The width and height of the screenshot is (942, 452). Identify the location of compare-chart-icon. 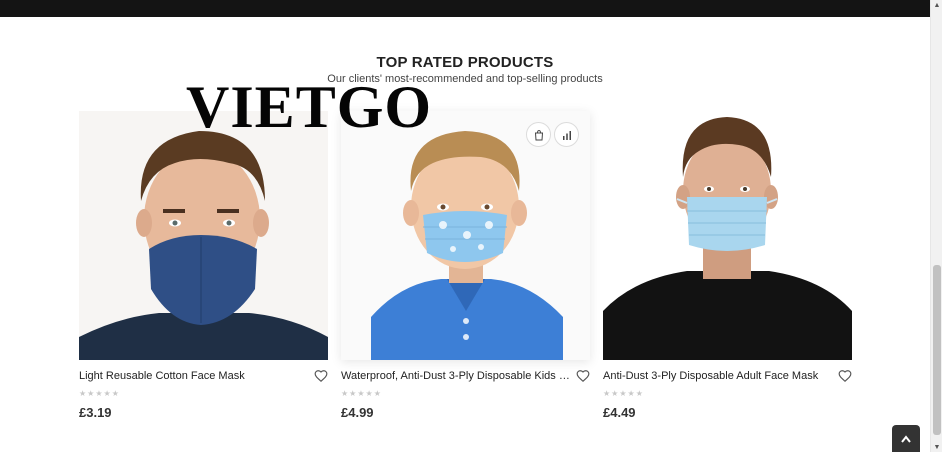
(566, 134).